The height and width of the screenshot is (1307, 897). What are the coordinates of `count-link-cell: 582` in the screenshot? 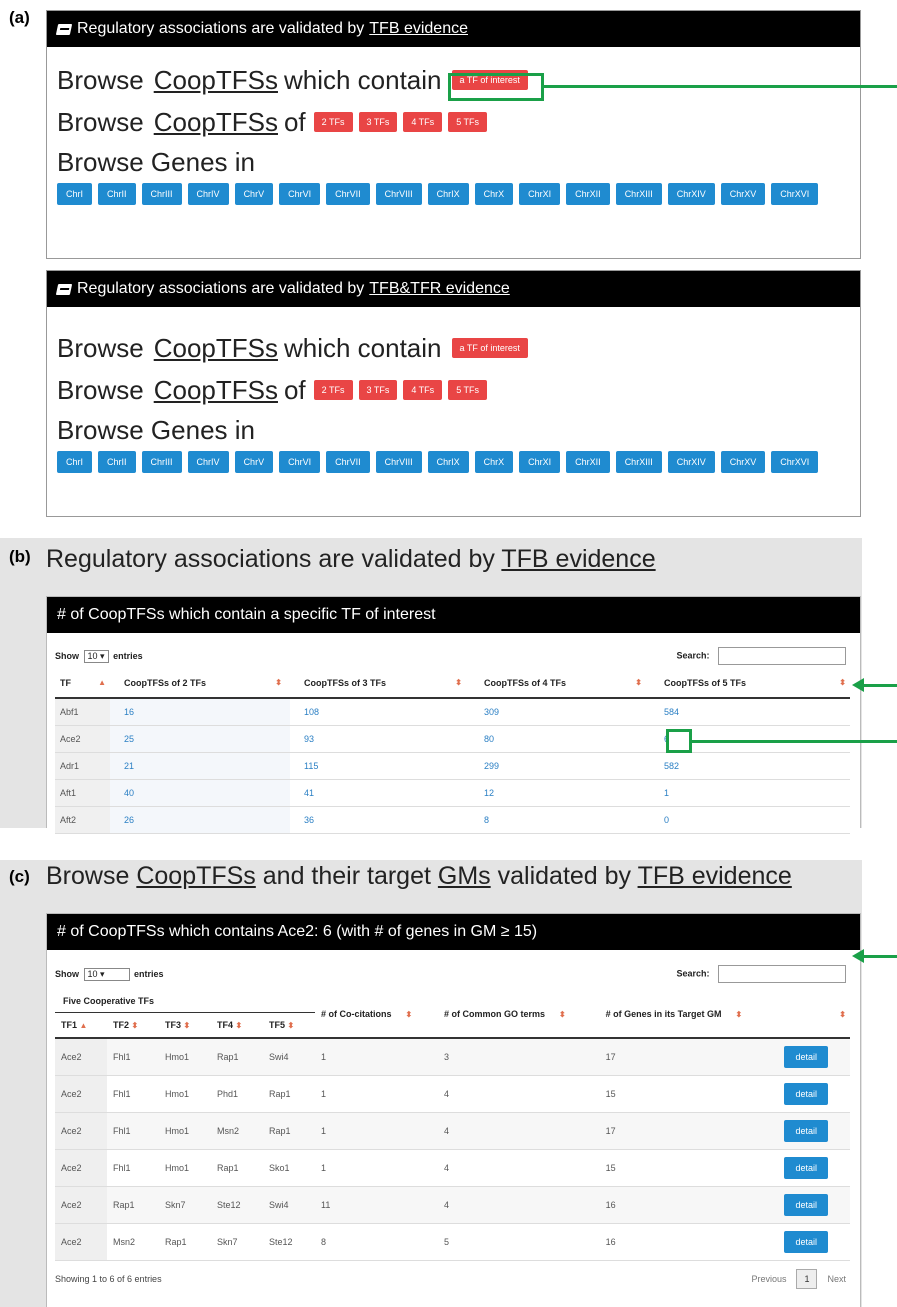 It's located at (750, 765).